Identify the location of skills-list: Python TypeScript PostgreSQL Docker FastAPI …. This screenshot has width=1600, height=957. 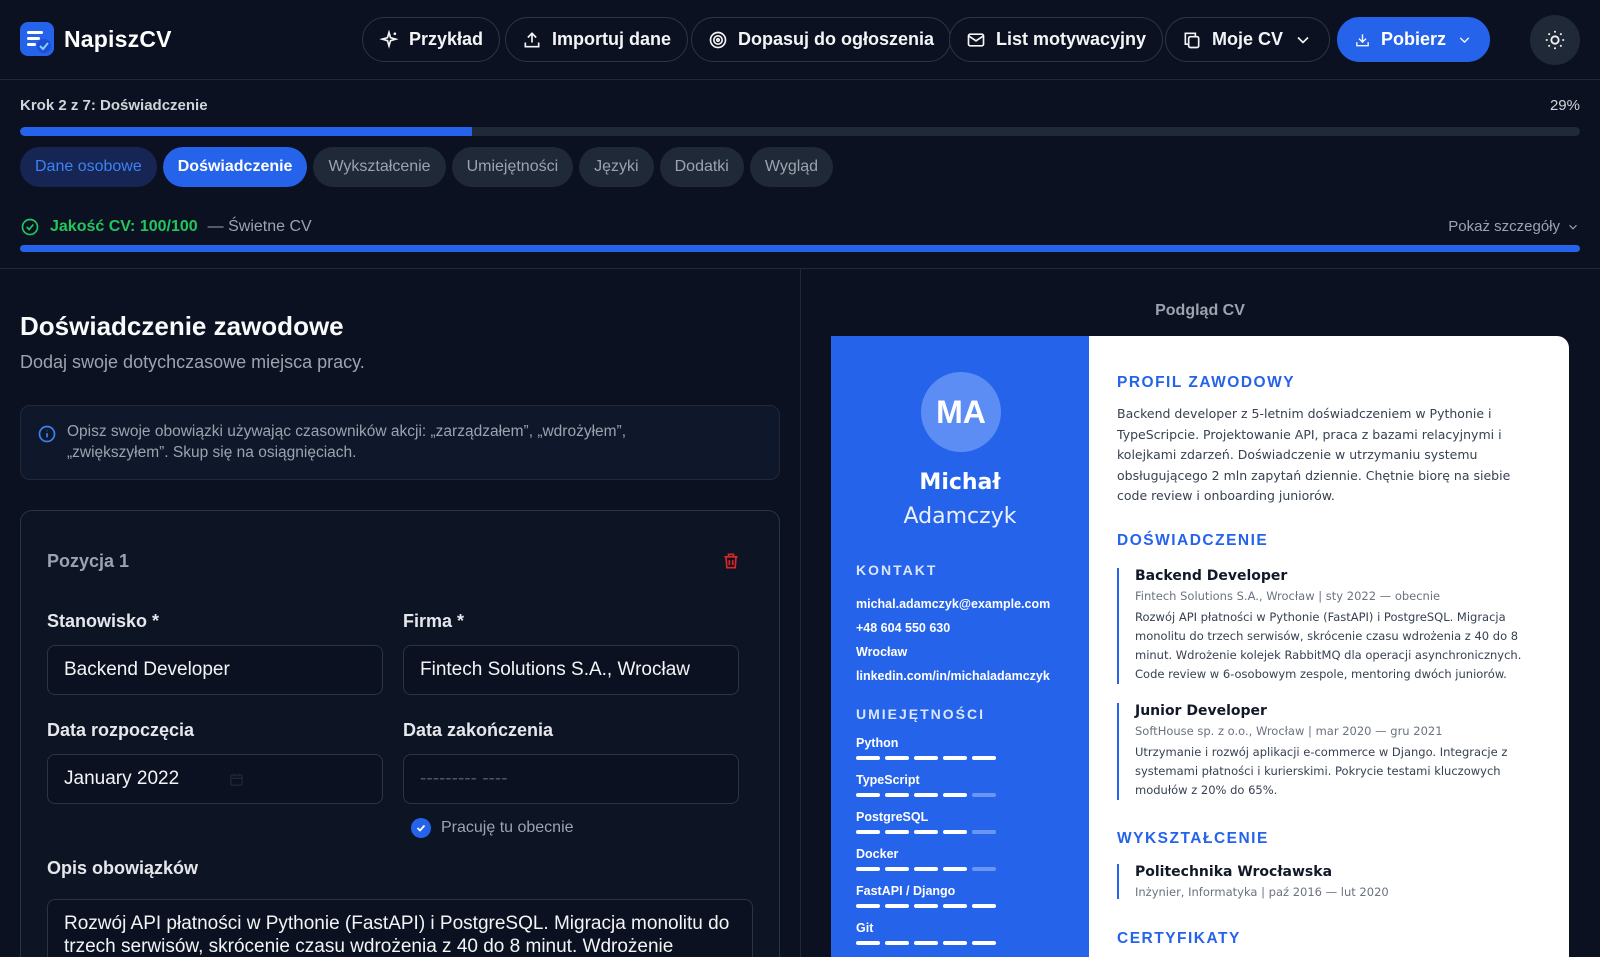
(926, 846).